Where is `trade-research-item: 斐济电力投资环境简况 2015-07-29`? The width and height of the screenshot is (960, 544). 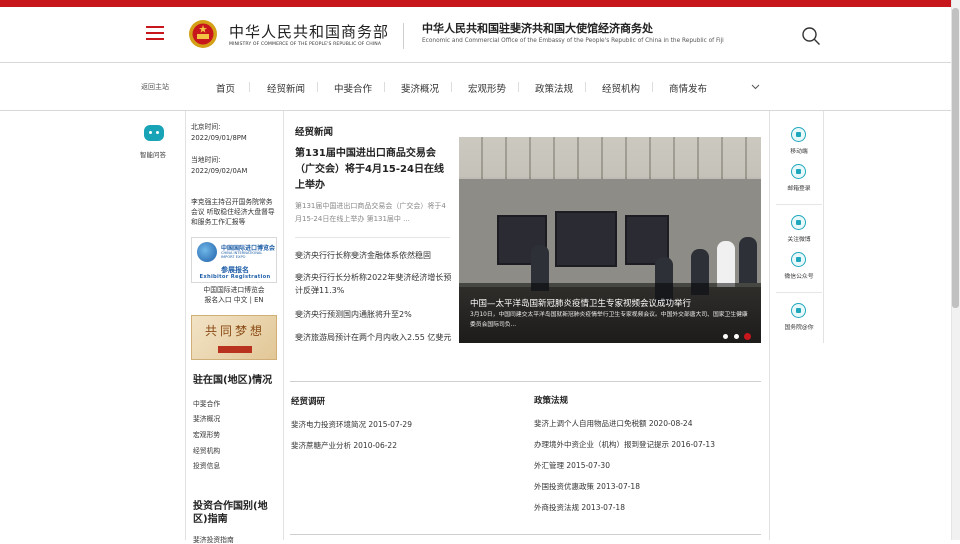 trade-research-item: 斐济电力投资环境简况 2015-07-29 is located at coordinates (351, 424).